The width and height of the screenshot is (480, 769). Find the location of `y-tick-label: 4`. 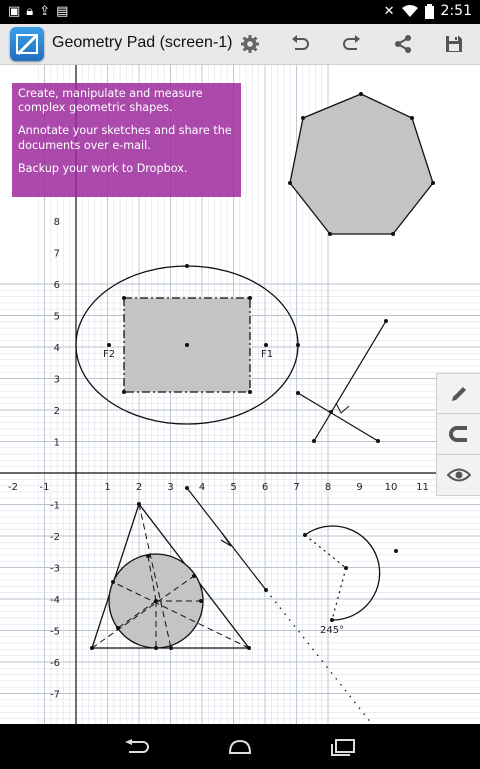

y-tick-label: 4 is located at coordinates (57, 348).